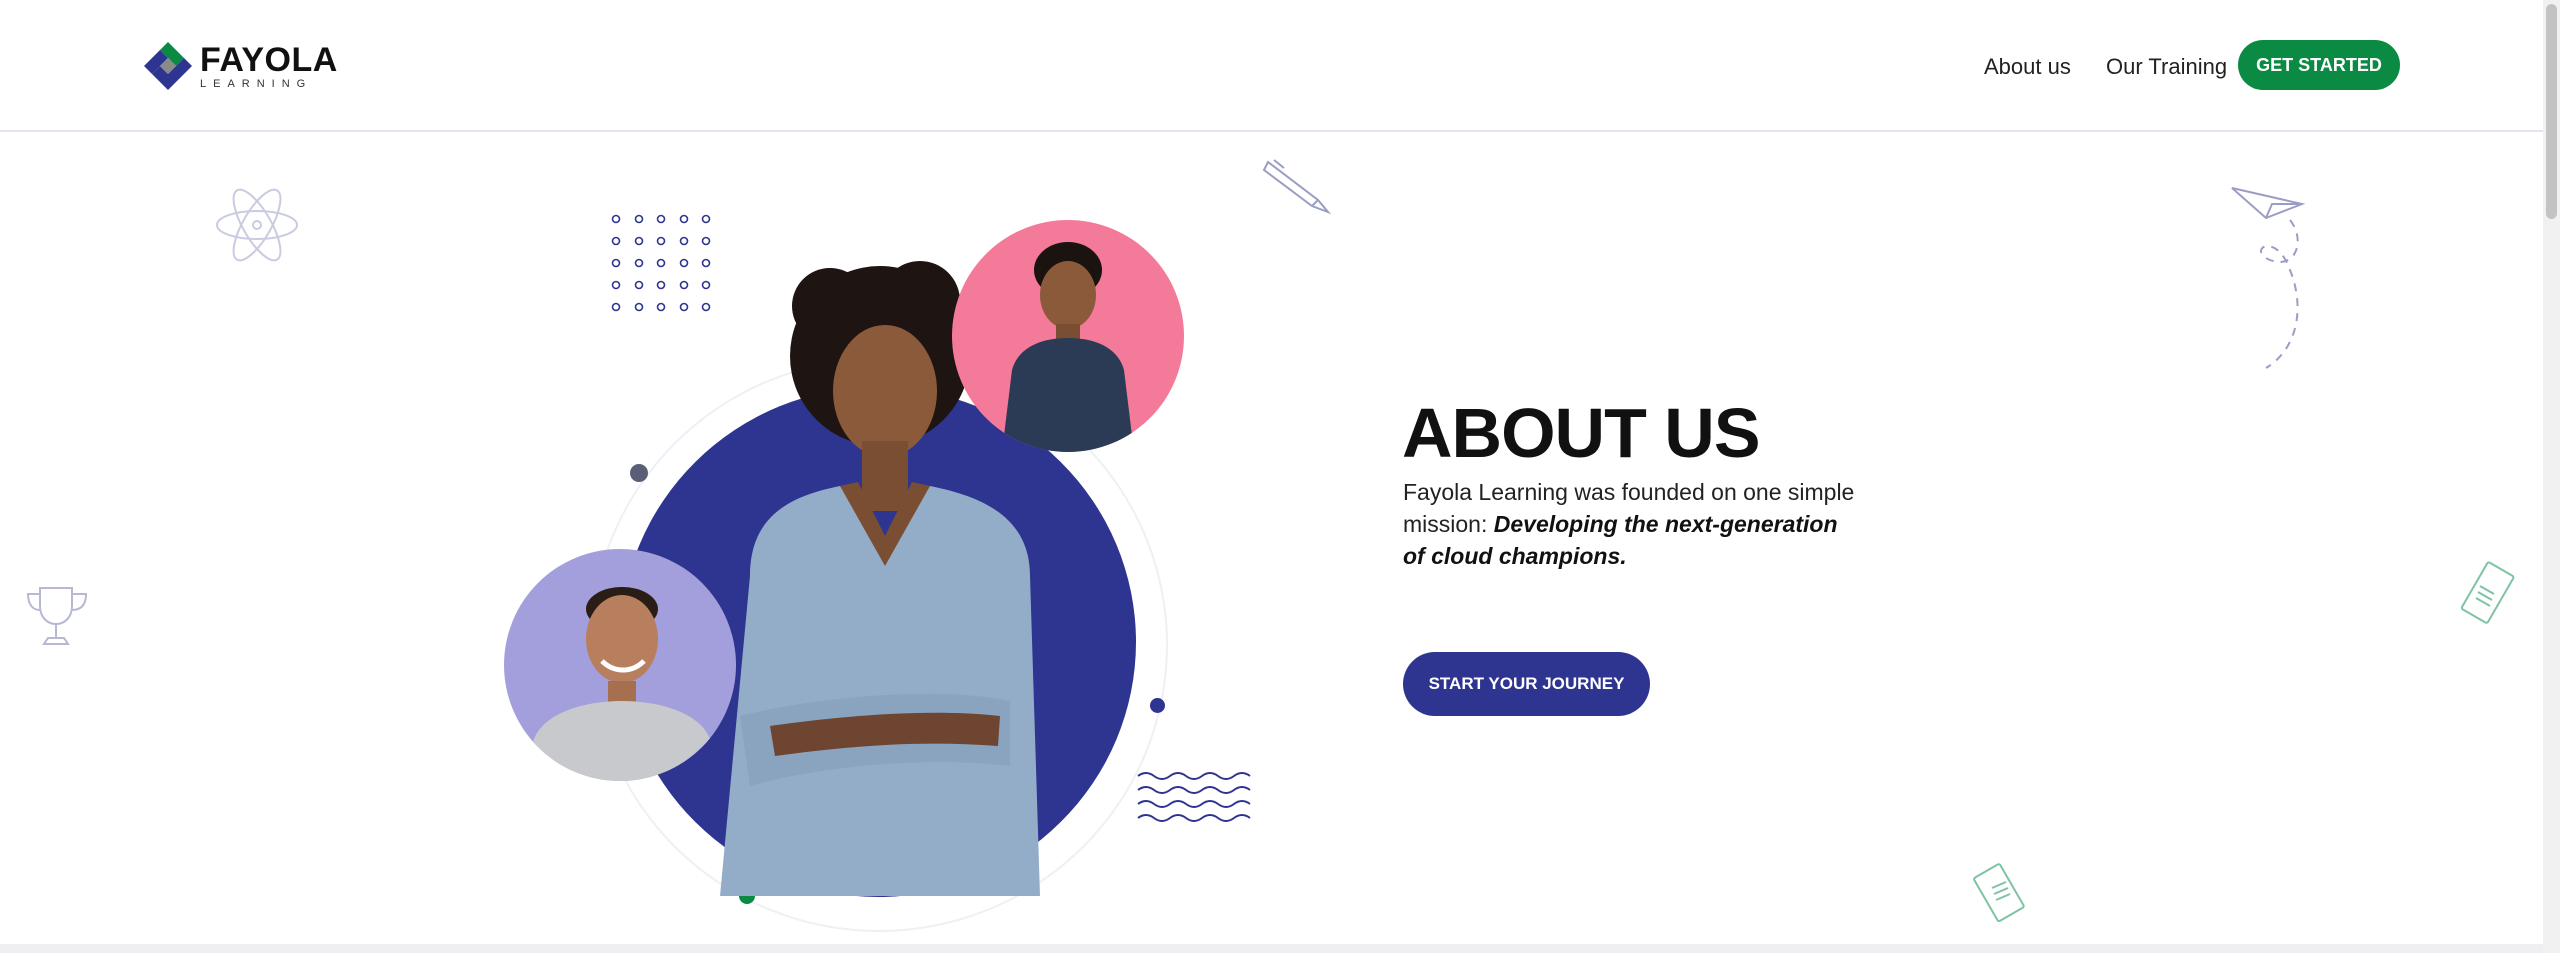  Describe the element at coordinates (620, 665) in the screenshot. I see `man-photo-lavender` at that location.